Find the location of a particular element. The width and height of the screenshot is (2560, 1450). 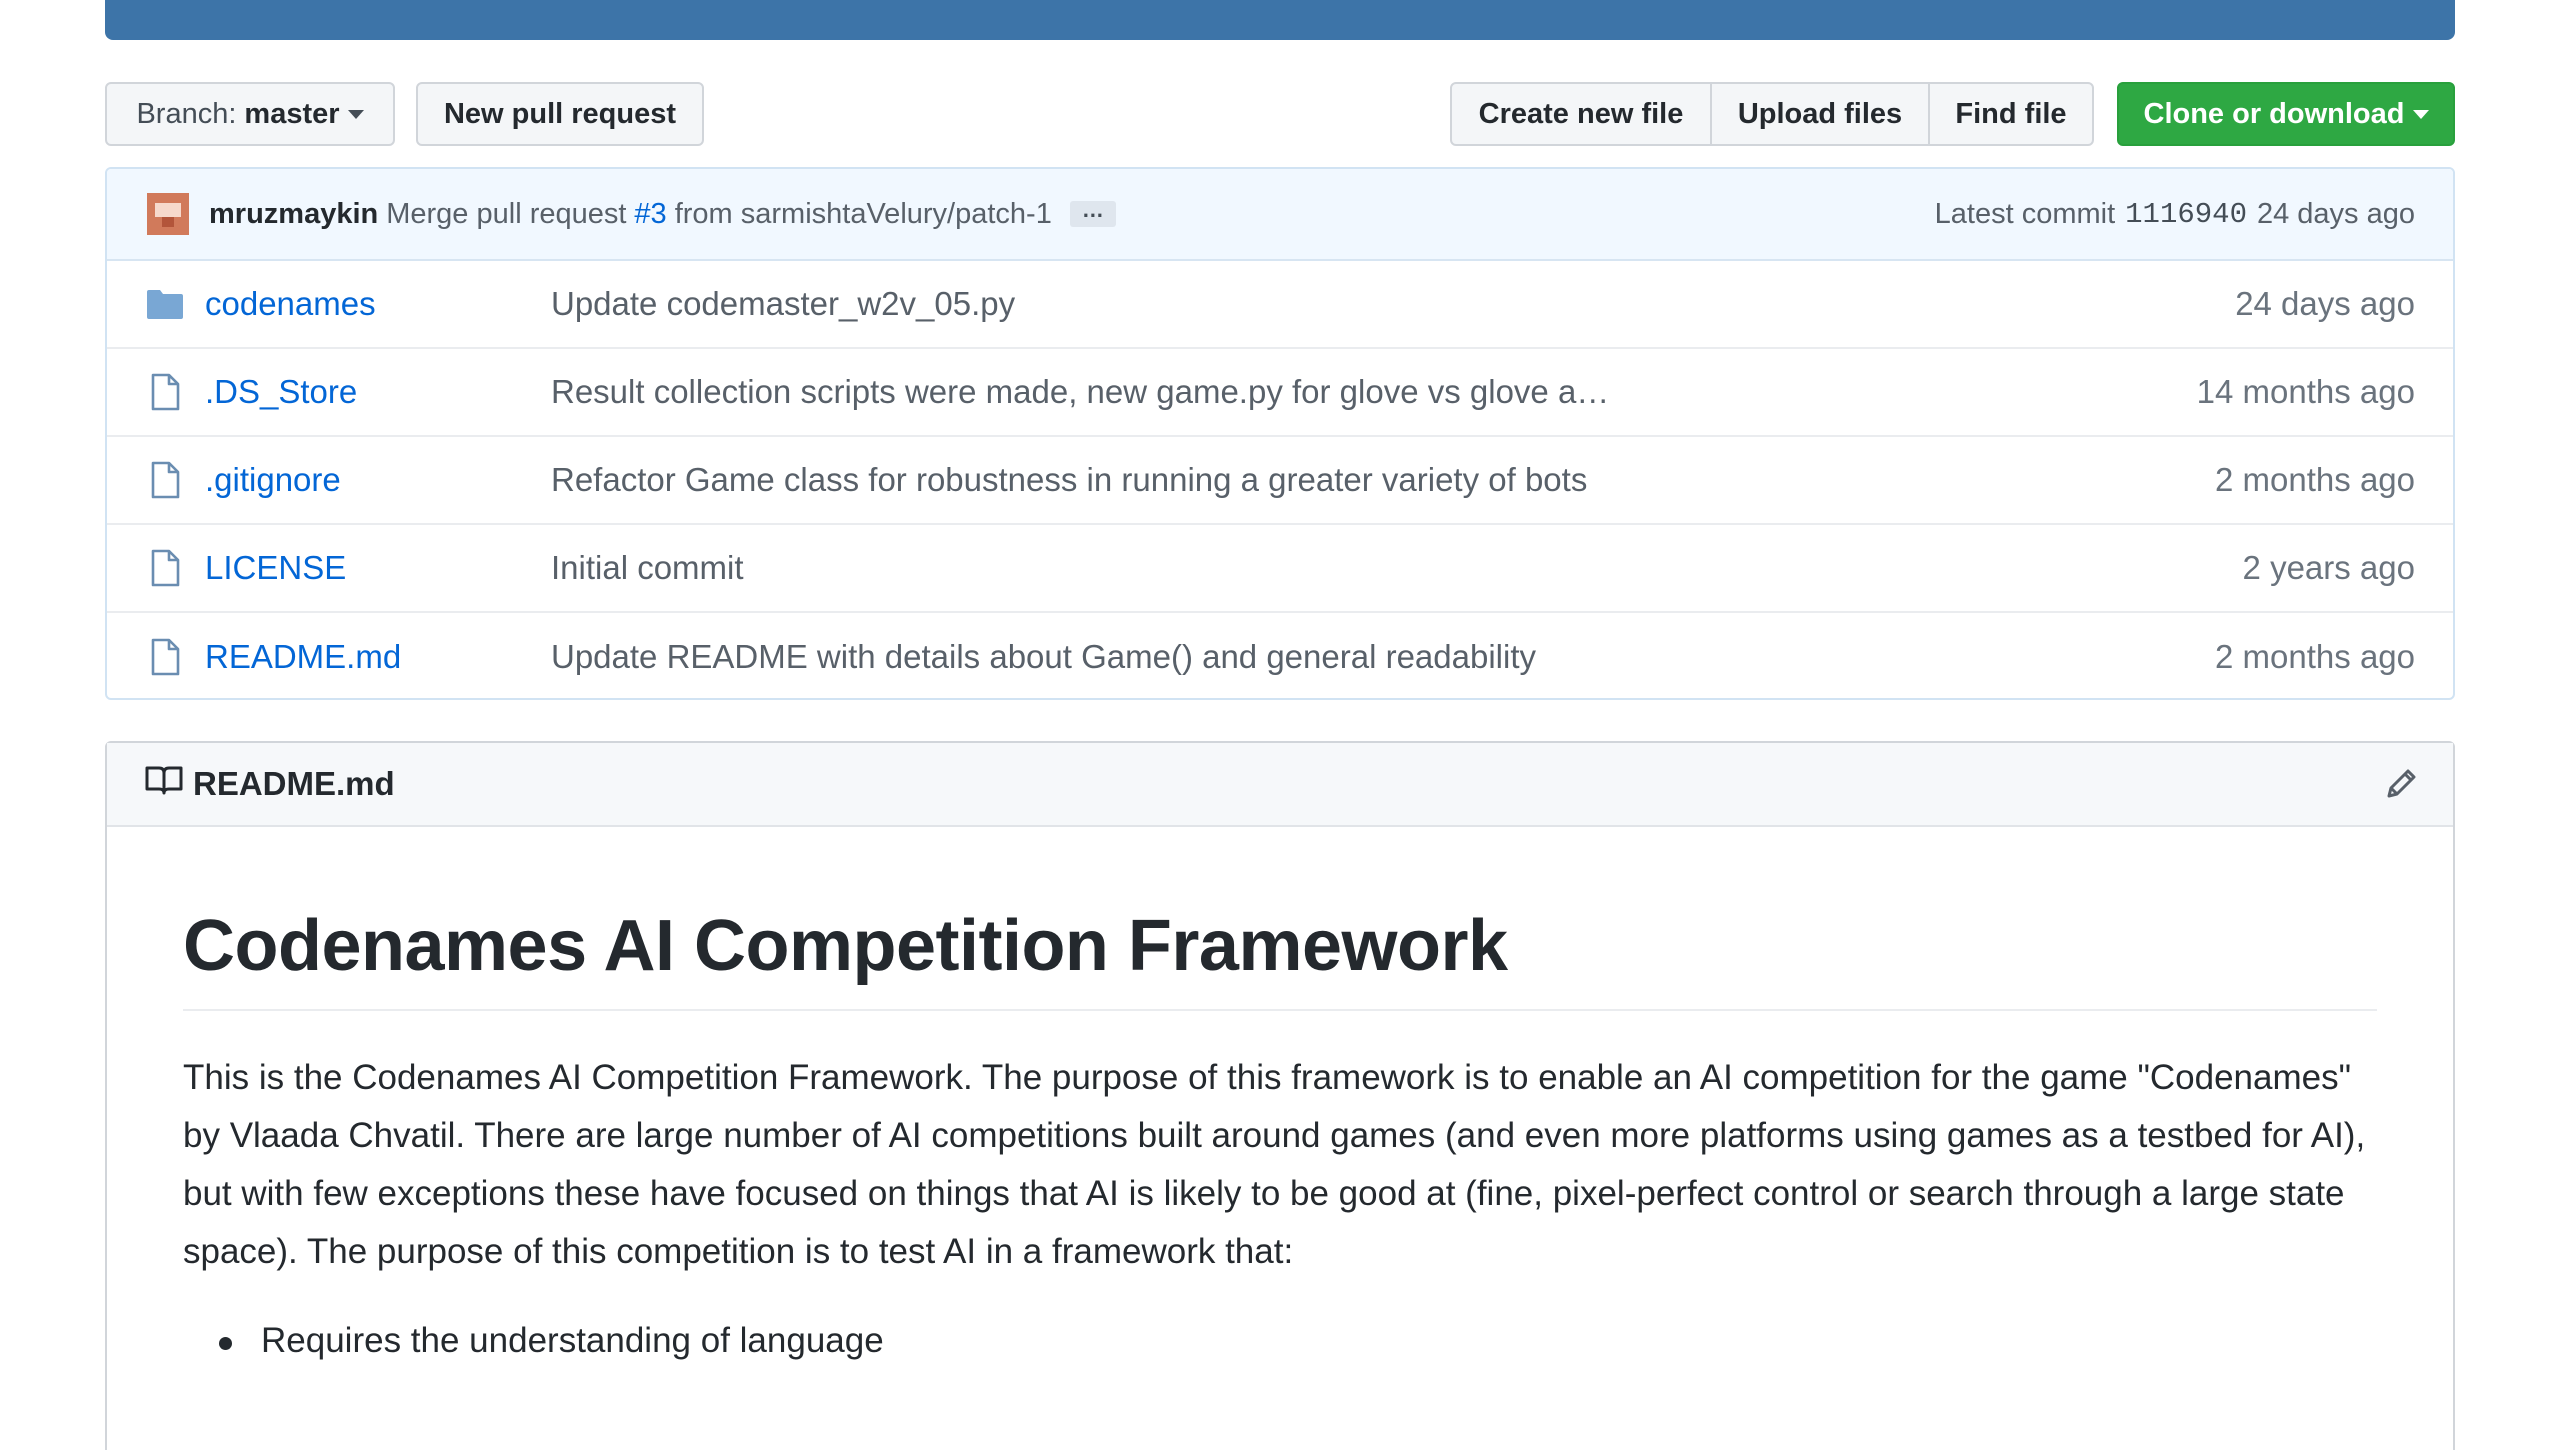

commit-message-suffix: from sarmishtaVelury/patch-1 is located at coordinates (863, 214).